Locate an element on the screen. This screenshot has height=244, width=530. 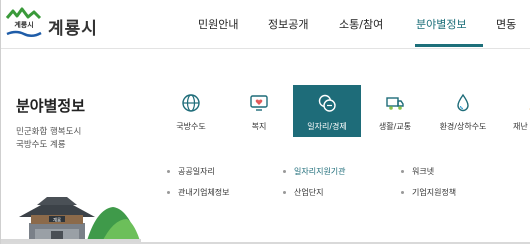
water-drop-icon is located at coordinates (463, 102).